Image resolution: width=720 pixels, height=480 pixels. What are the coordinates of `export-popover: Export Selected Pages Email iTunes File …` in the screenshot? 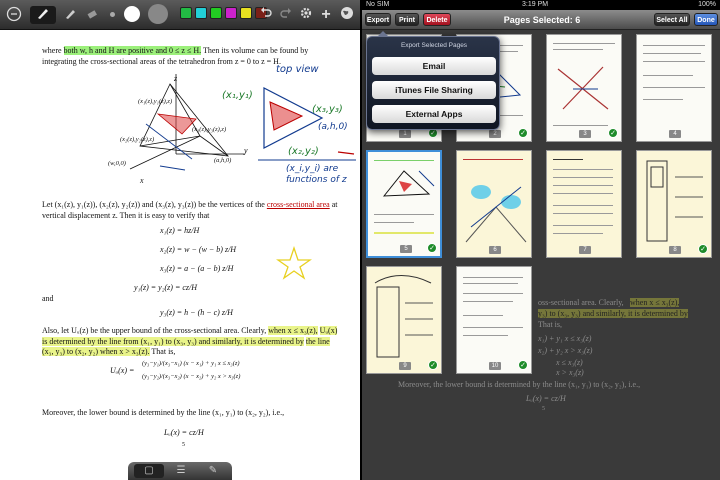 It's located at (433, 80).